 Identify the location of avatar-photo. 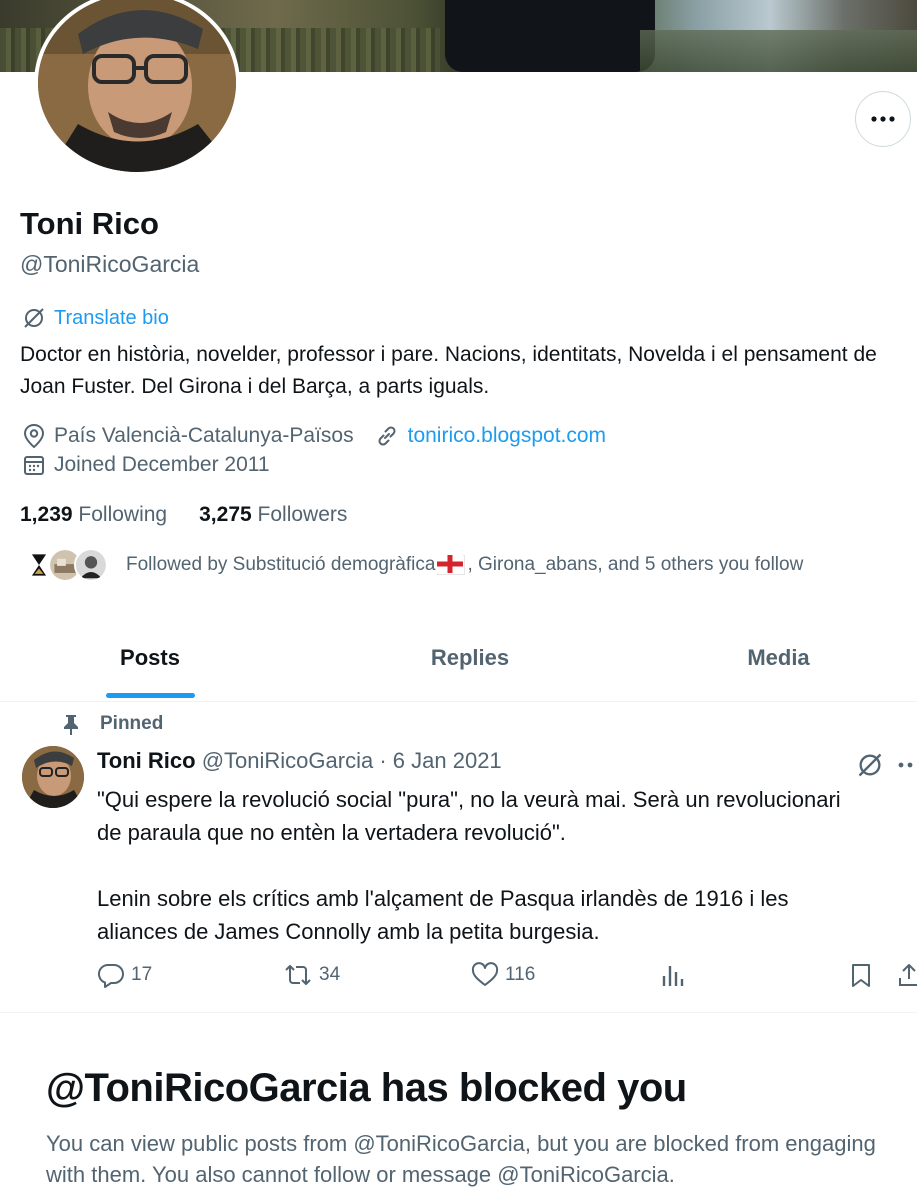
(137, 86).